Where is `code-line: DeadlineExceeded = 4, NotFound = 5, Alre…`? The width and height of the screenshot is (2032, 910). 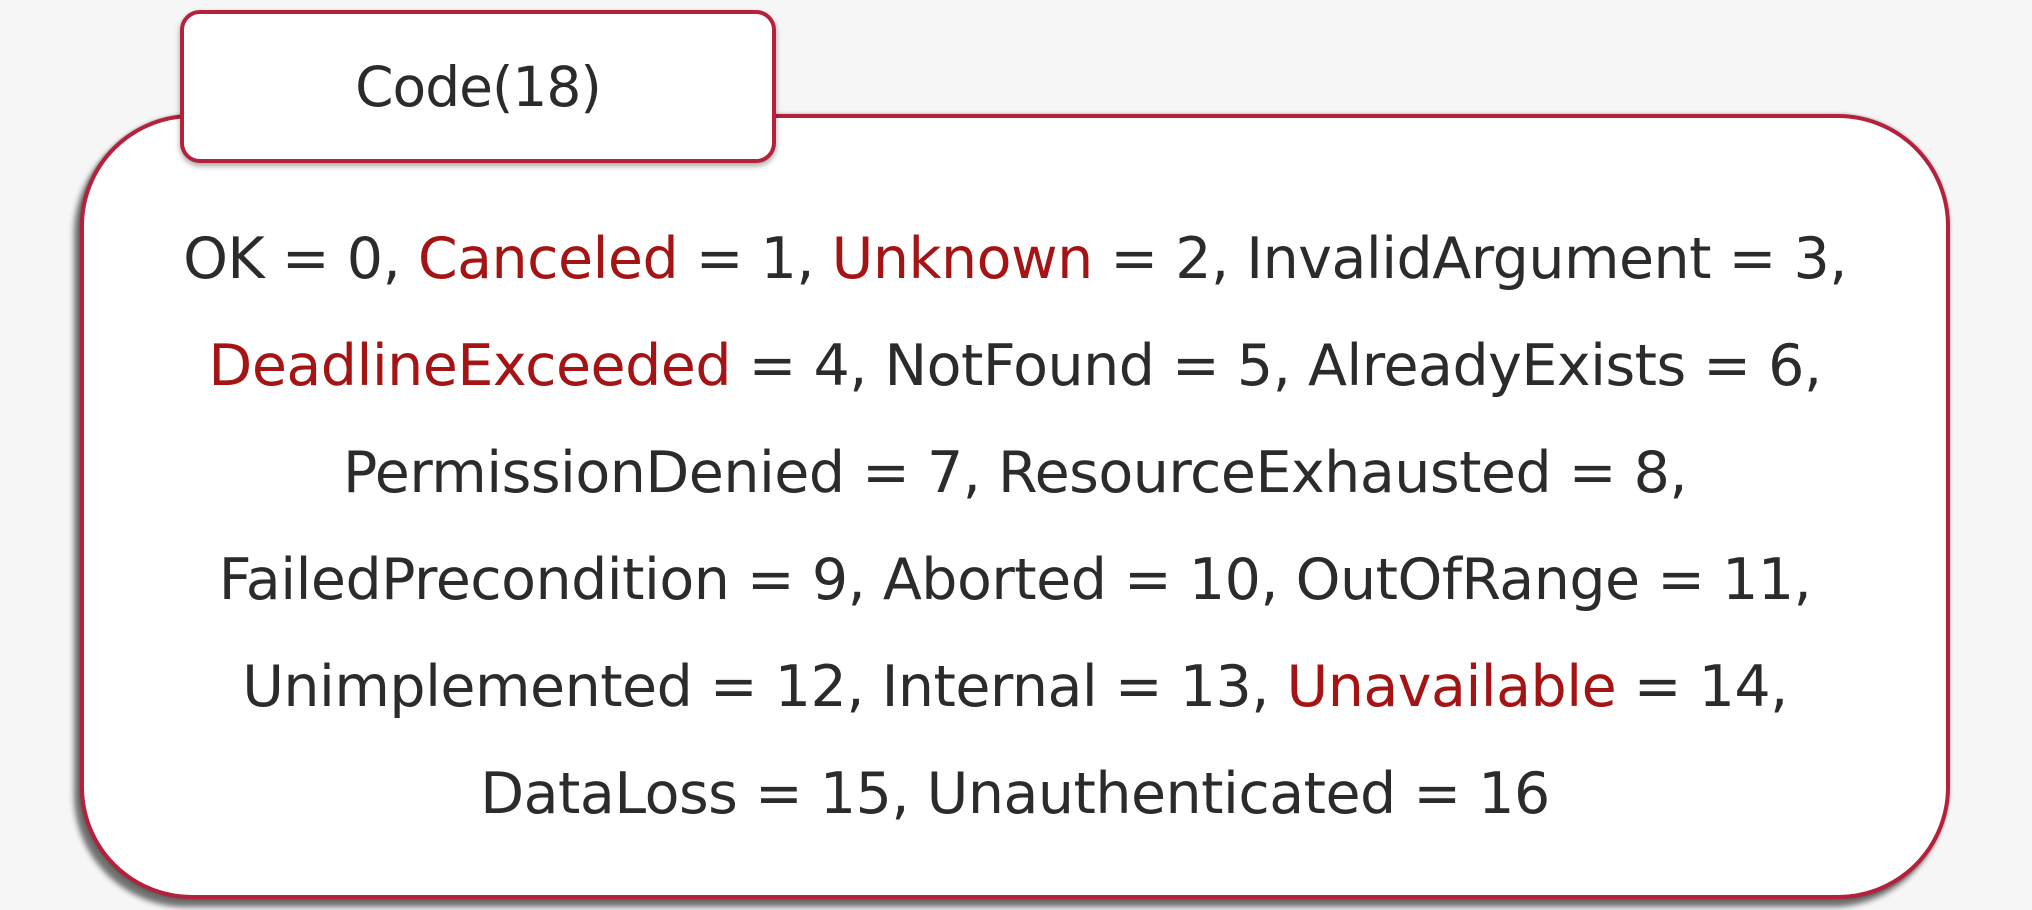
code-line: DeadlineExceeded = 4, NotFound = 5, Alre… is located at coordinates (1015, 366).